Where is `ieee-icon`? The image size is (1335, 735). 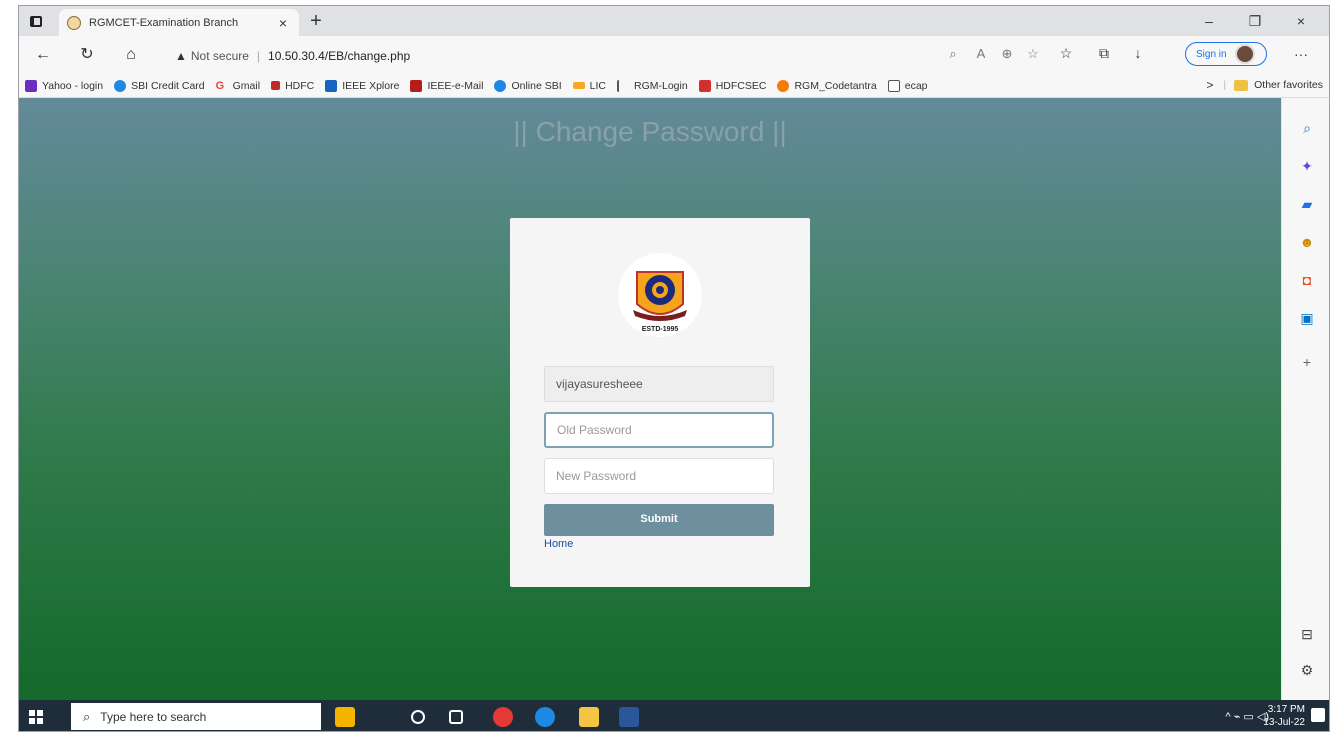
ieee-icon is located at coordinates (331, 85).